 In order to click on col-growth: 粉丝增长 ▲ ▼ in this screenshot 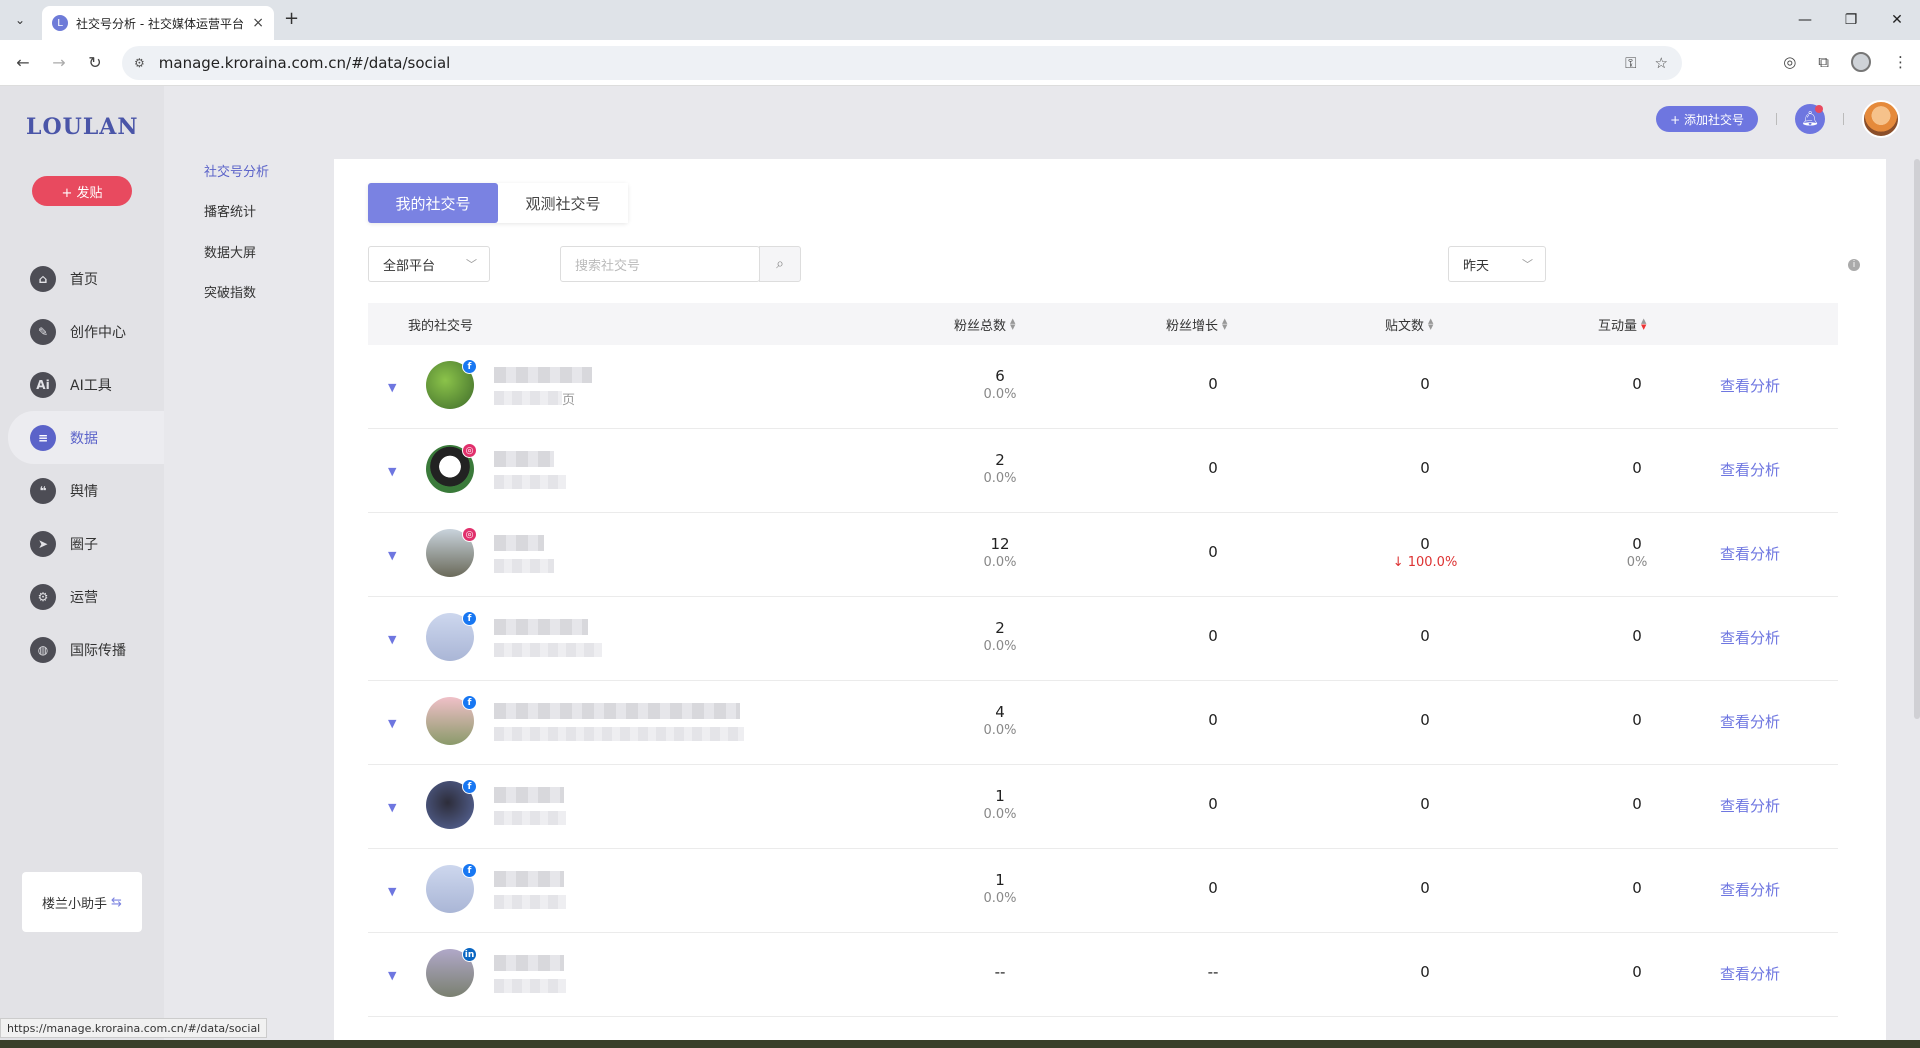, I will do `click(1196, 324)`.